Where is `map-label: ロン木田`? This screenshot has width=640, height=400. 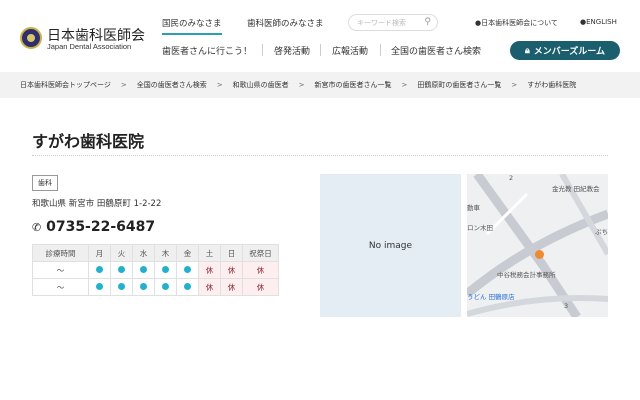
map-label: ロン木田 is located at coordinates (480, 227).